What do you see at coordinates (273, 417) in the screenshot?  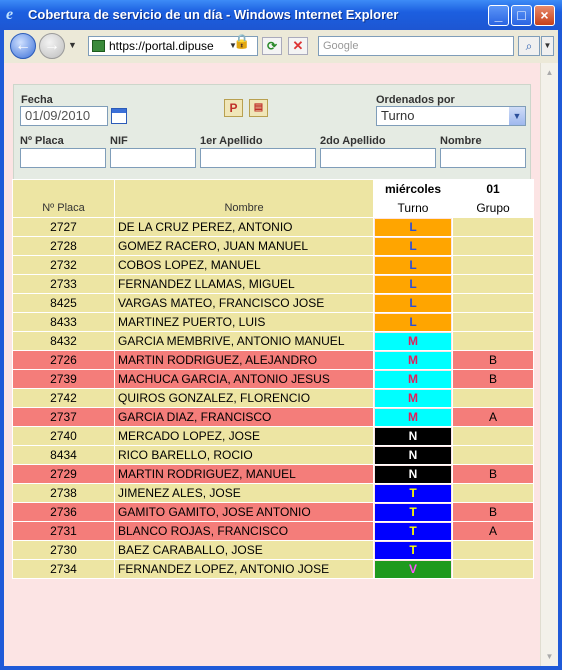 I see `table-row: 2737 GARCIA DIAZ, FRANCISCO M A` at bounding box center [273, 417].